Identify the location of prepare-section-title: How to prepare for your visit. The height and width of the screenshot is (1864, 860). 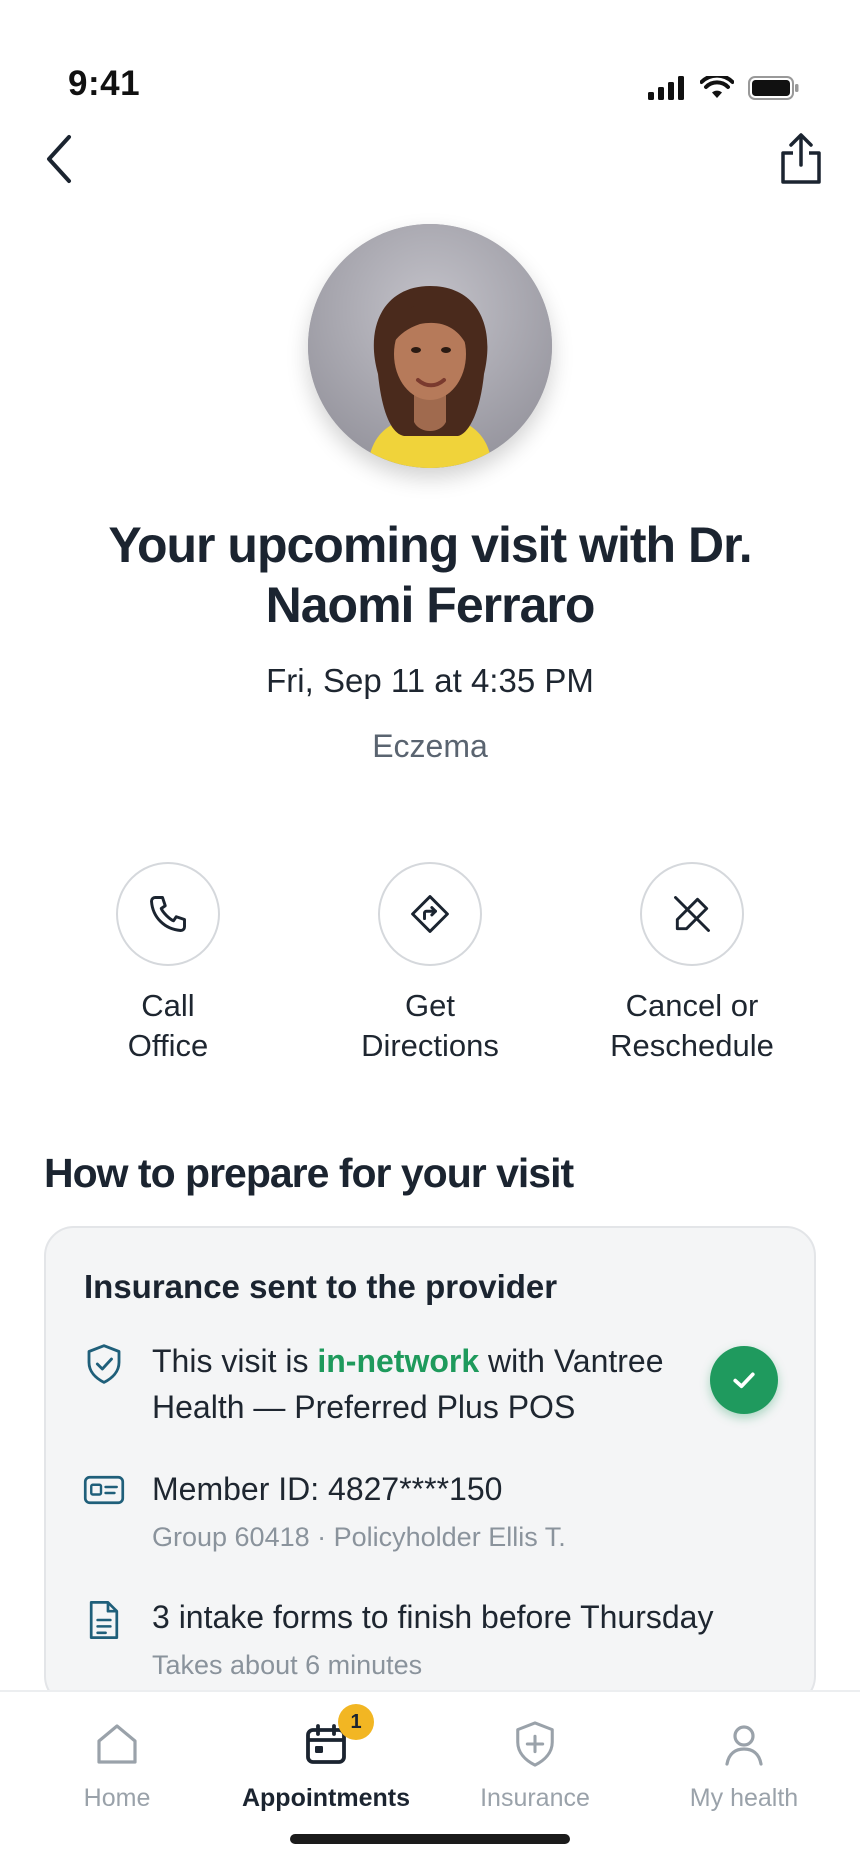
(309, 1173).